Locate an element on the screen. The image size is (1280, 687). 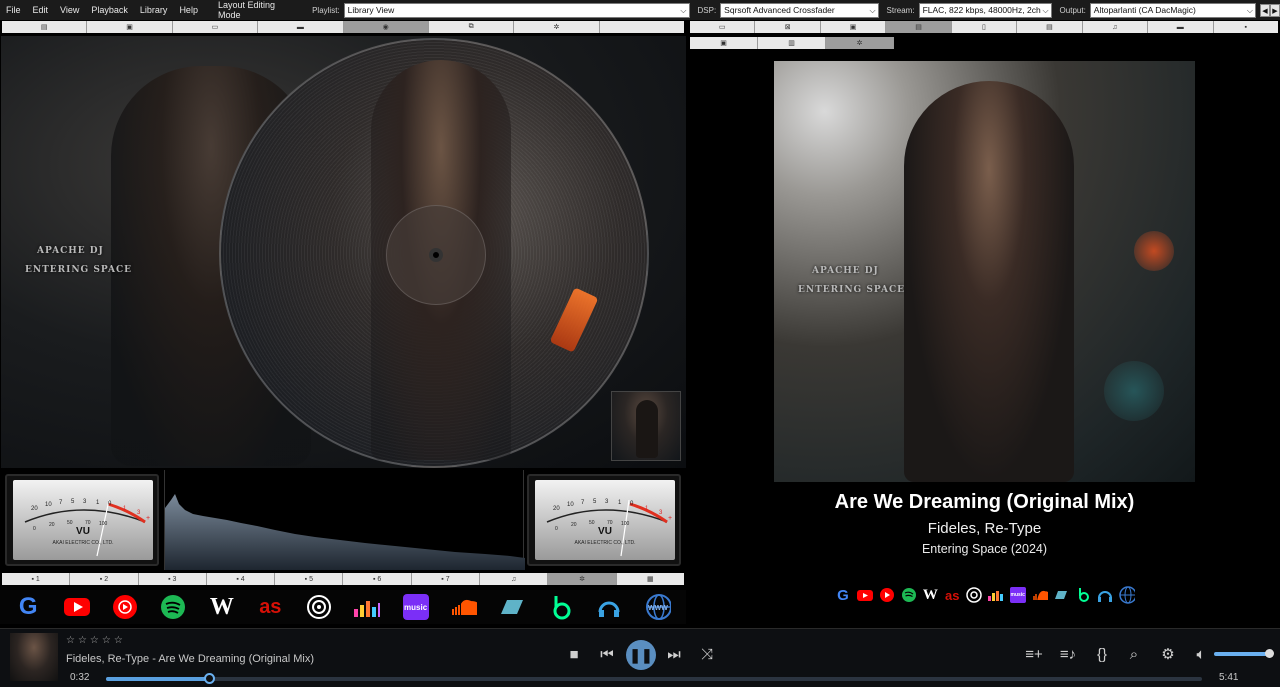
search-button: ⌕ is located at coordinates (1134, 655).